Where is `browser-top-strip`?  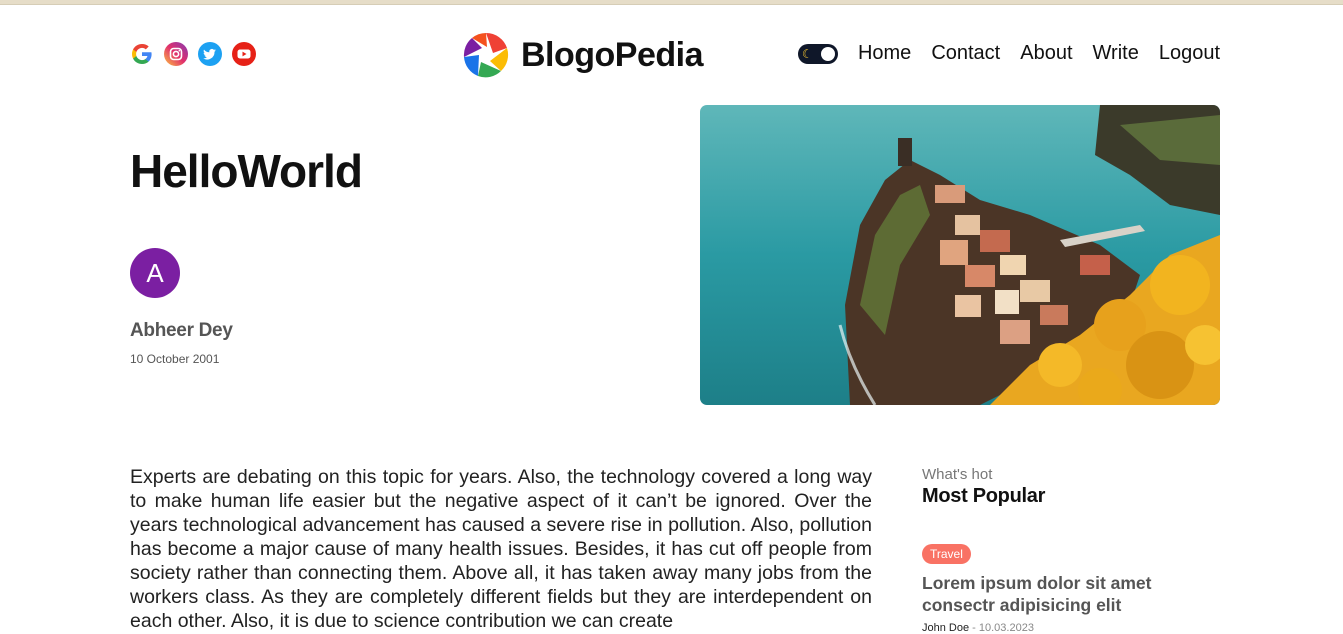
browser-top-strip is located at coordinates (671, 2).